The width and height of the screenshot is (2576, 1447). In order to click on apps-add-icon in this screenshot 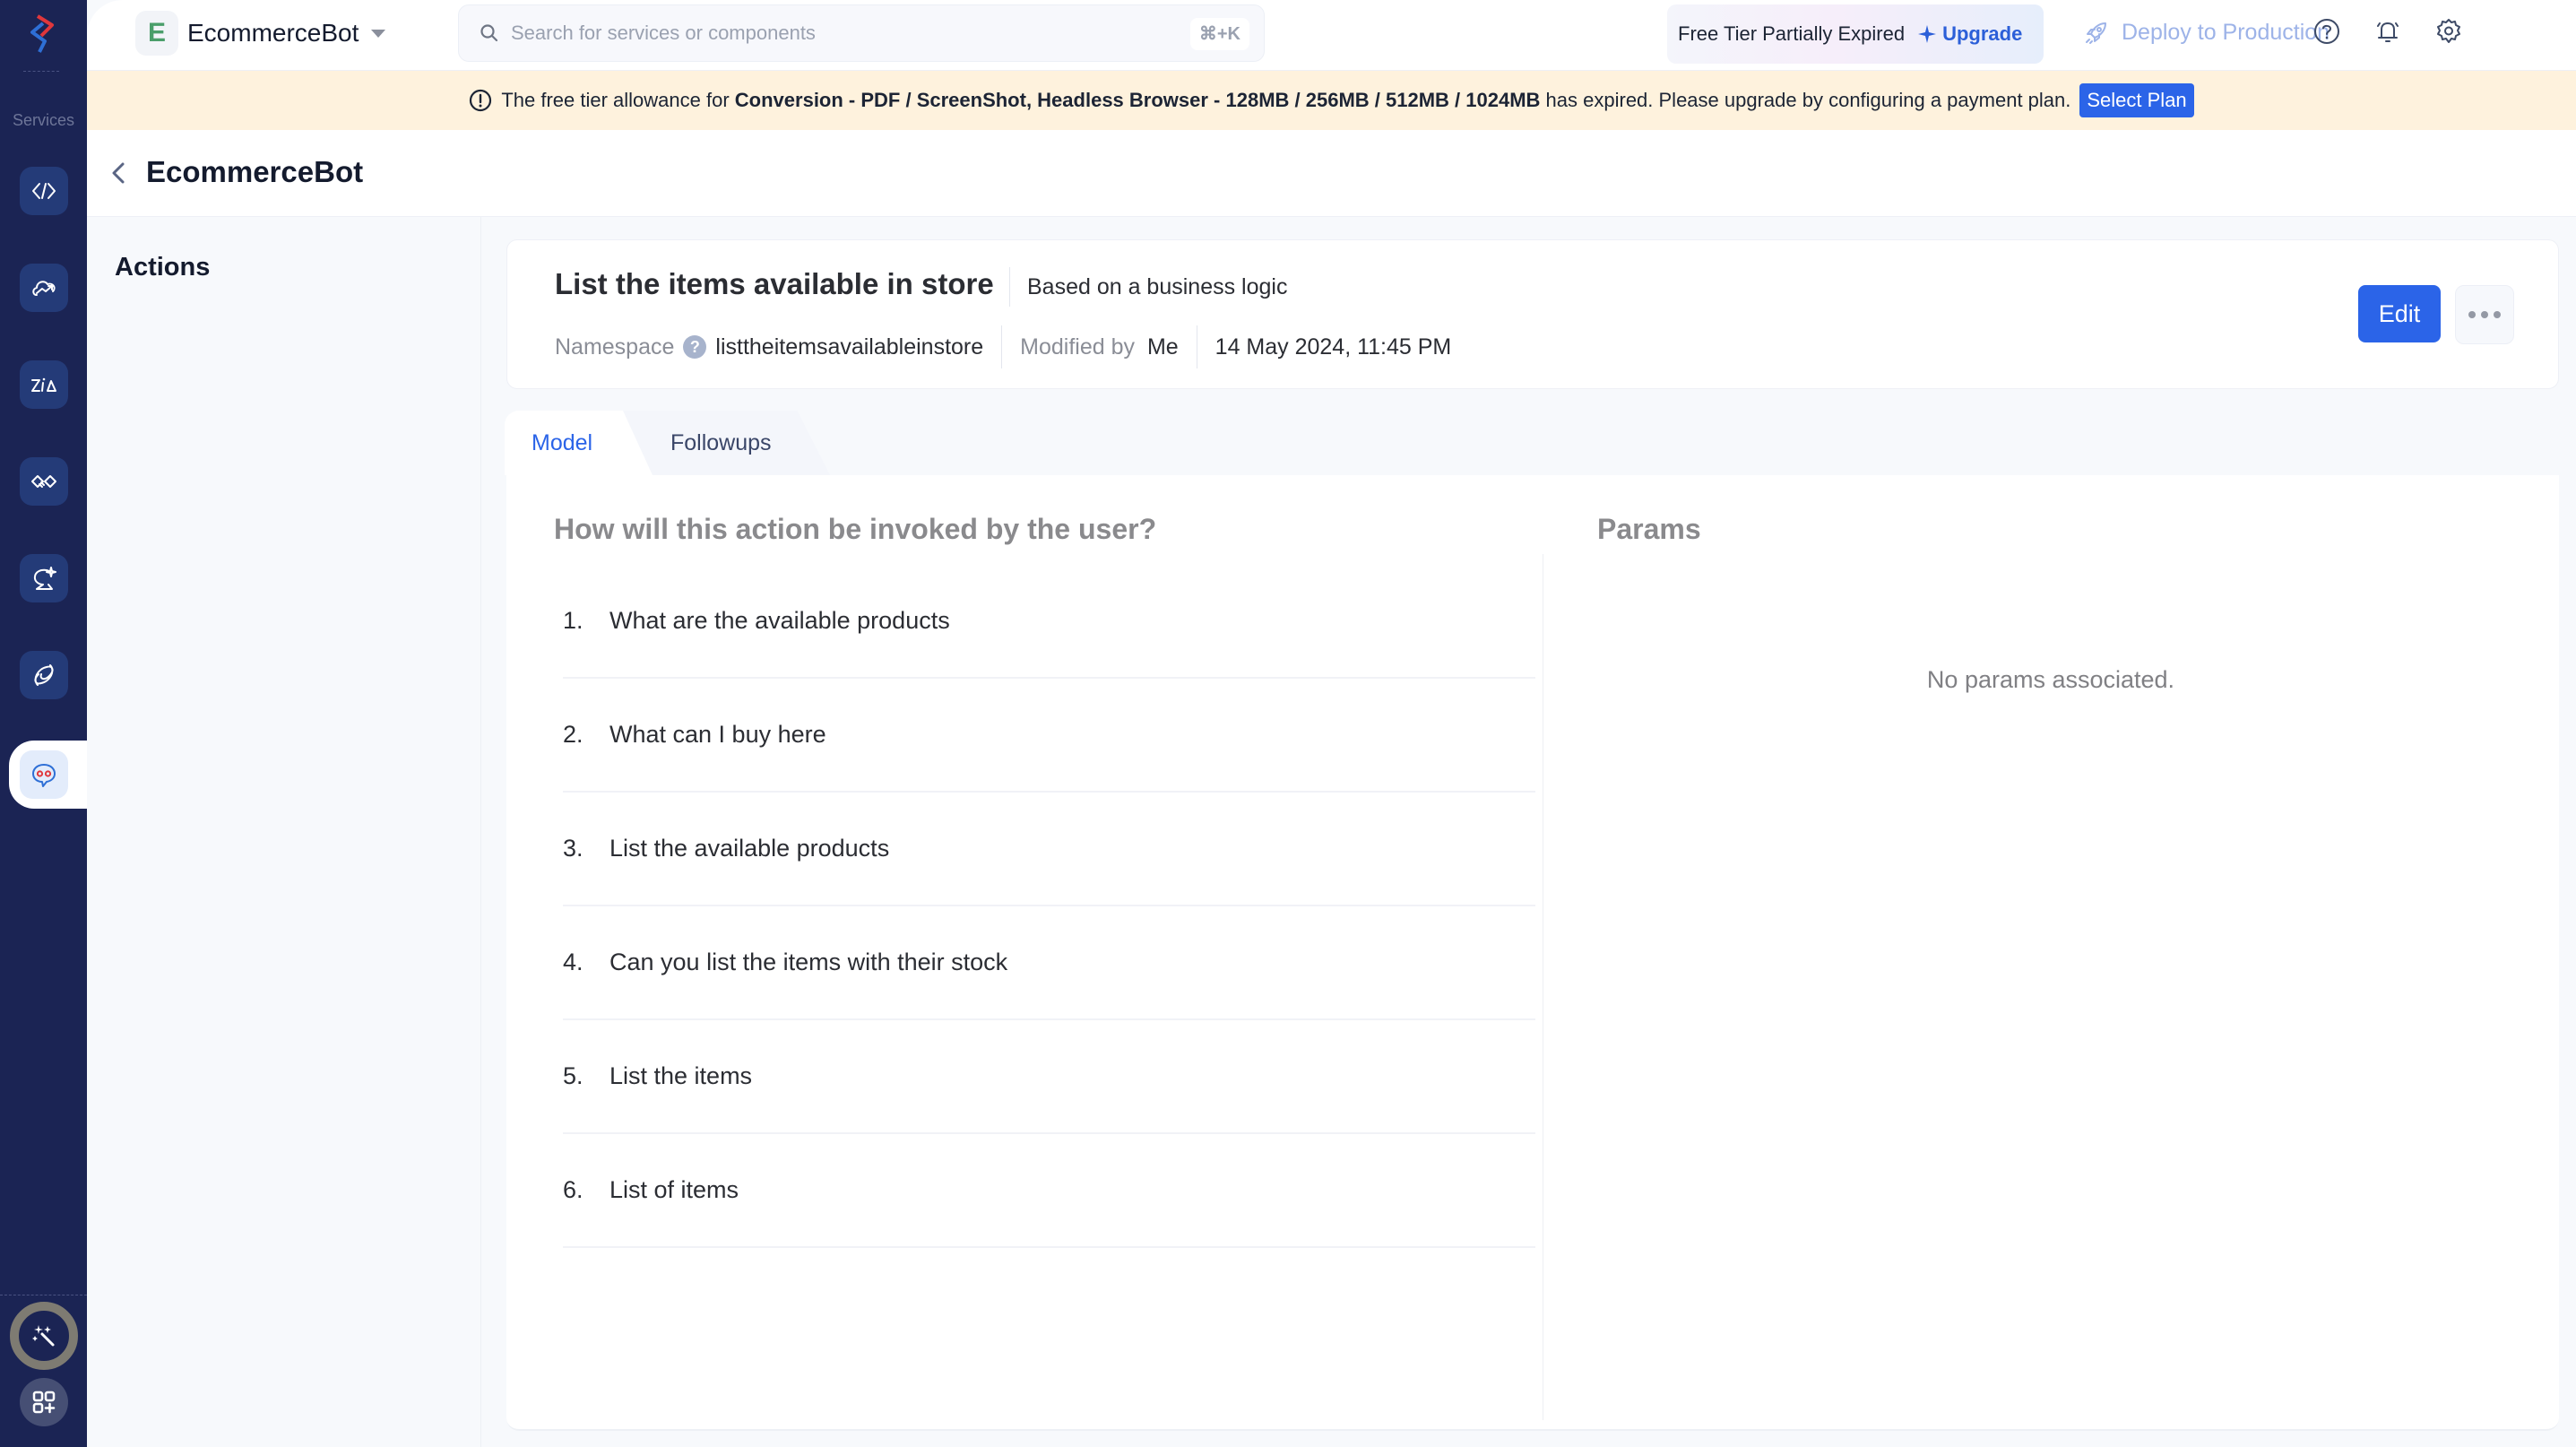, I will do `click(44, 1403)`.